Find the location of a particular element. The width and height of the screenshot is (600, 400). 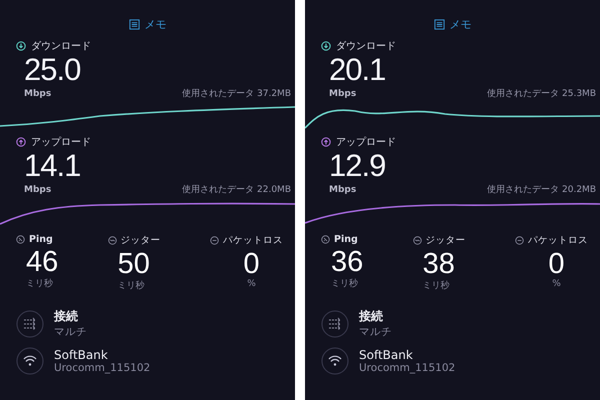

data-used: 使用されたデータ 37.2MB is located at coordinates (236, 94).